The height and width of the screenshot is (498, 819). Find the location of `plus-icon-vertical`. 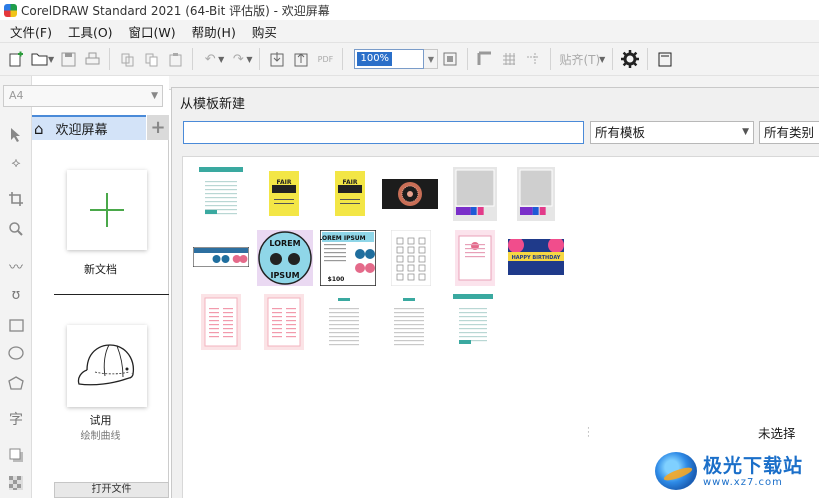

plus-icon-vertical is located at coordinates (107, 210).